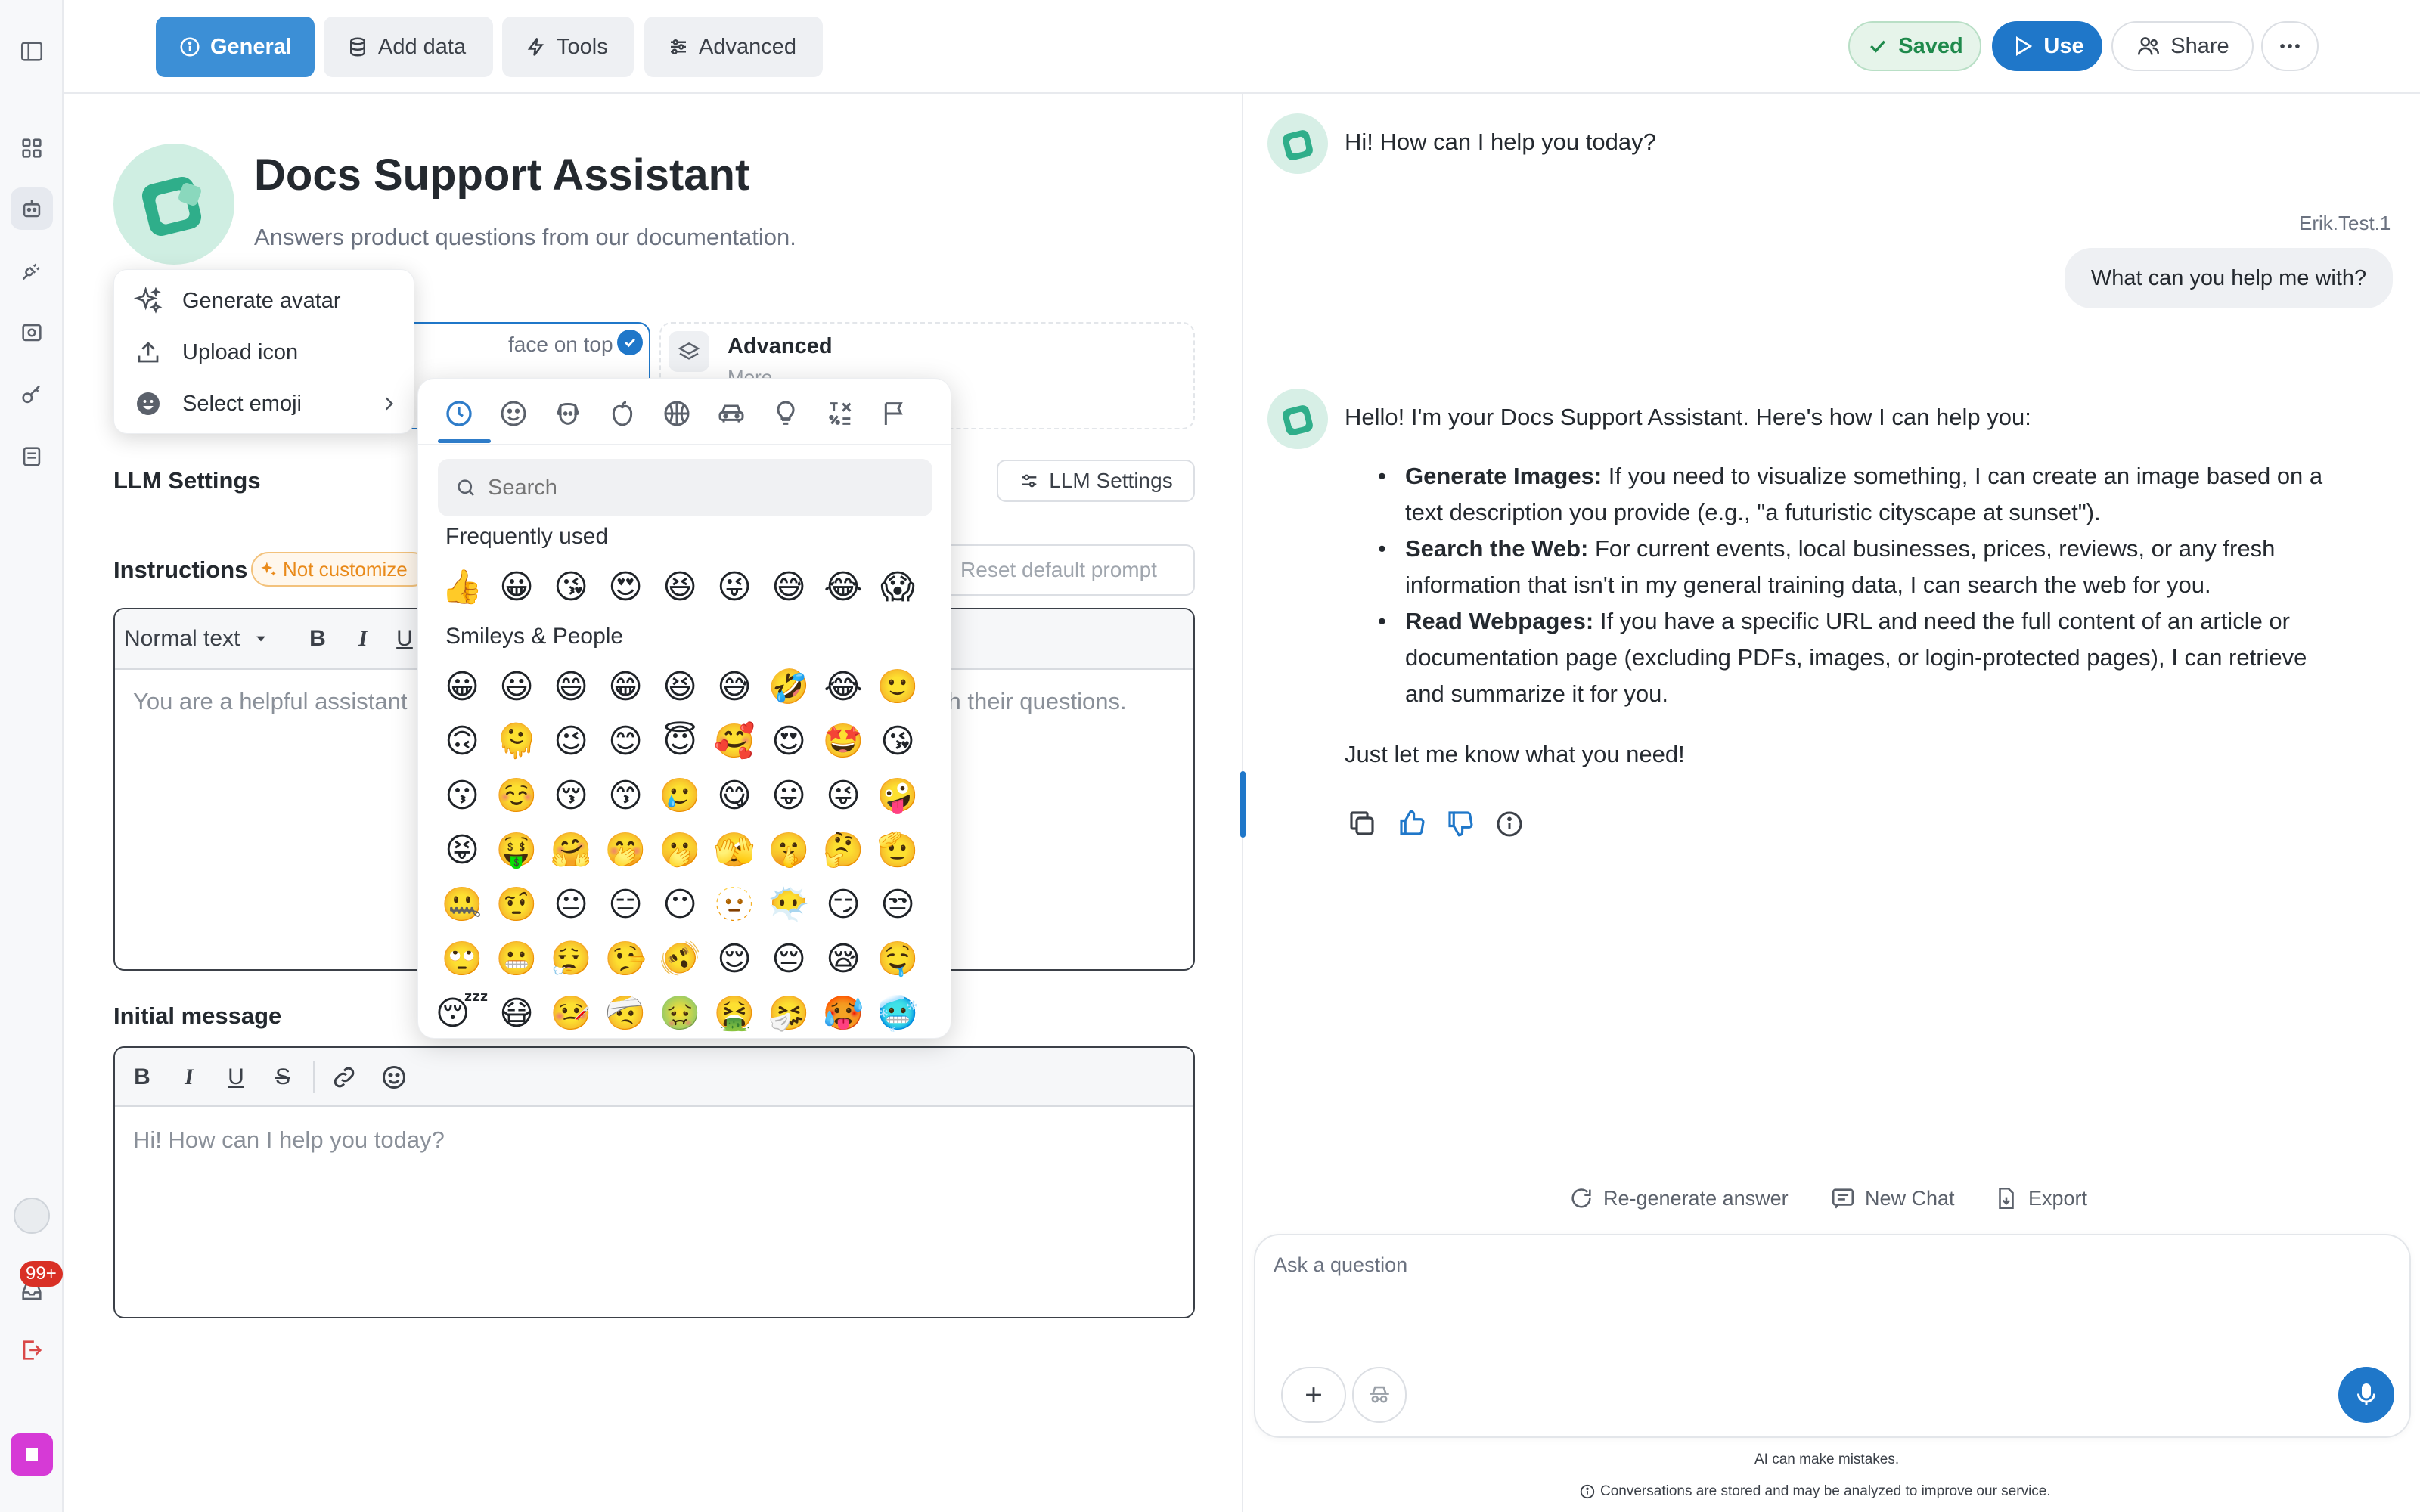 This screenshot has height=1512, width=2420. What do you see at coordinates (1892, 1198) in the screenshot?
I see `new-chat-button: New Chat` at bounding box center [1892, 1198].